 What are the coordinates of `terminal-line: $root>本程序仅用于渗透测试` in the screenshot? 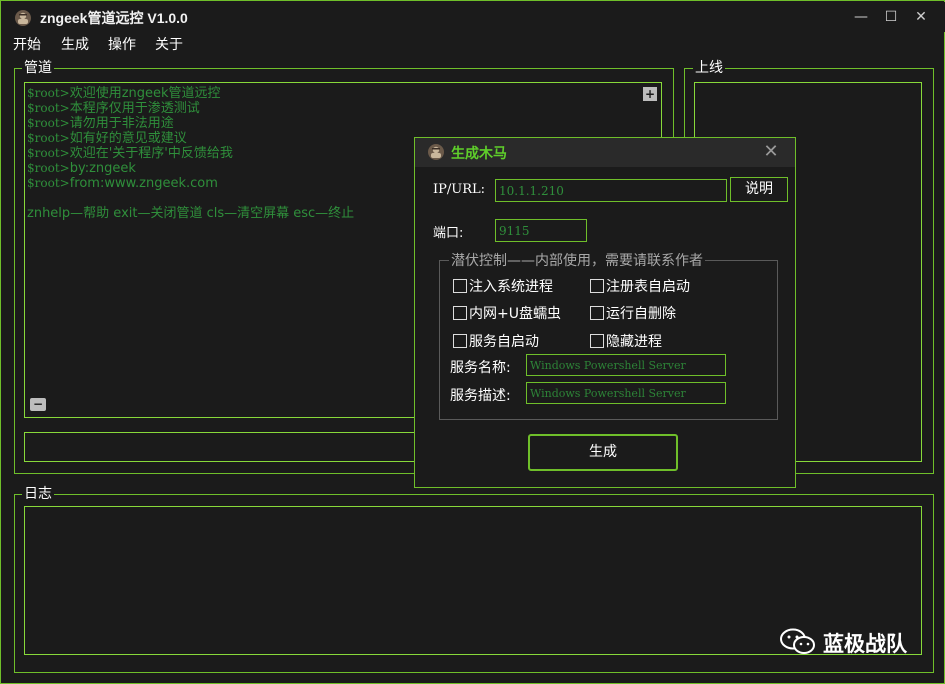 It's located at (343, 108).